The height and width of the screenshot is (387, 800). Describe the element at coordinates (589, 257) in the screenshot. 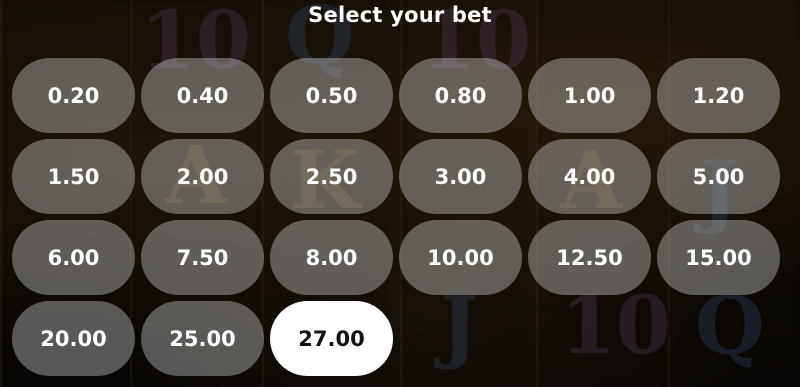

I see `bet-option: 12.50` at that location.